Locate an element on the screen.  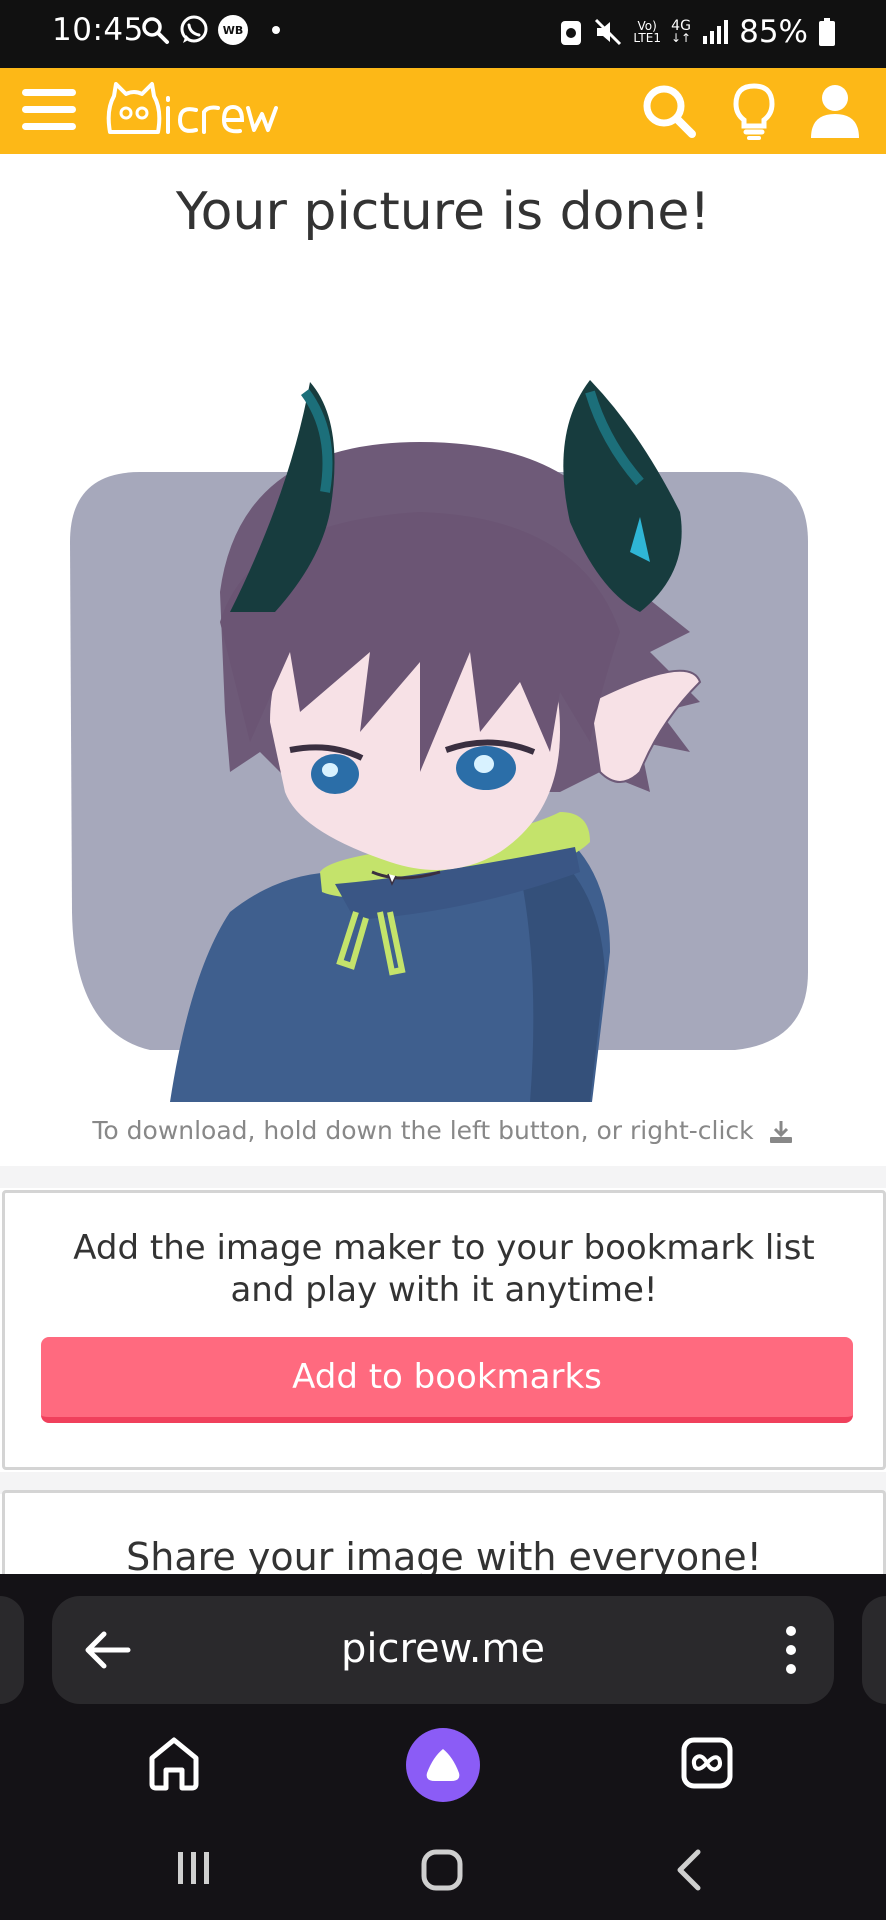
lightbulb-icon is located at coordinates (754, 111).